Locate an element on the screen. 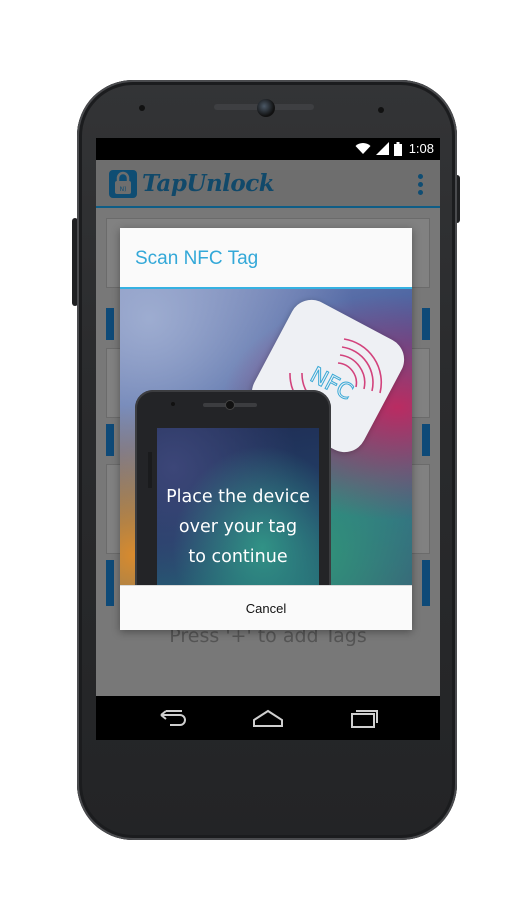  instruction-line: to continue is located at coordinates (238, 557).